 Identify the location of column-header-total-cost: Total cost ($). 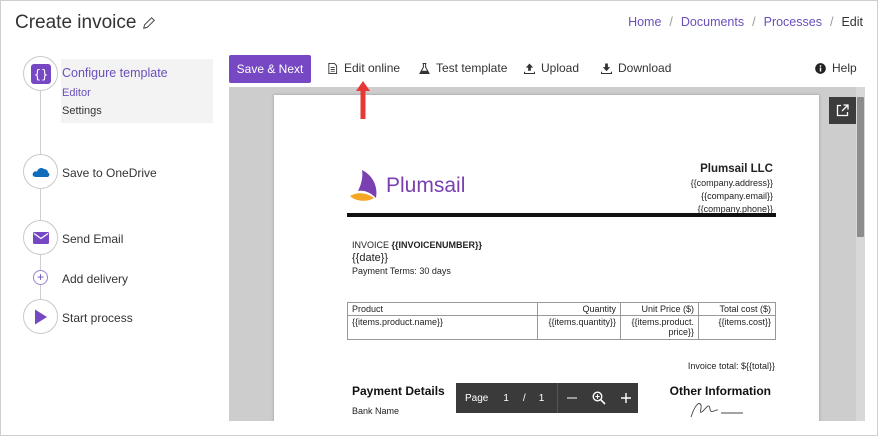
(737, 309).